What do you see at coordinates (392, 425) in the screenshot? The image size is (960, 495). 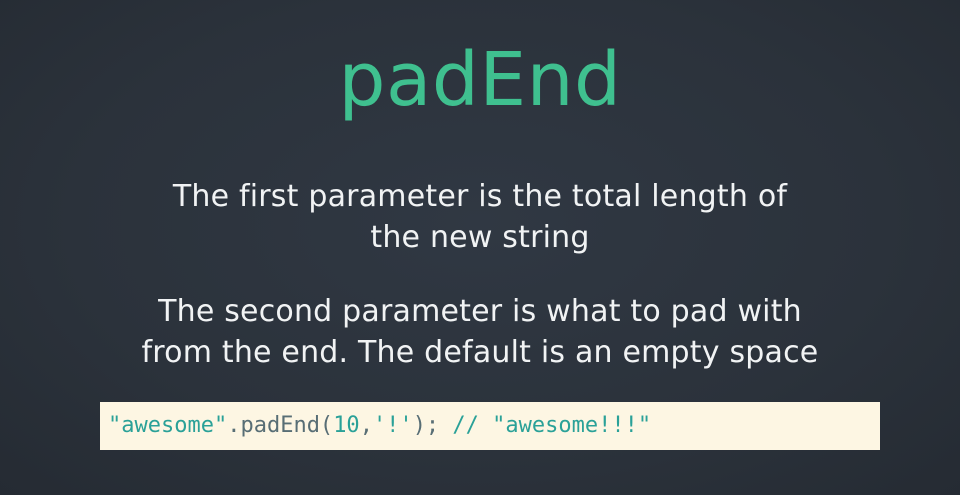 I see `code-pad-argument: '!'` at bounding box center [392, 425].